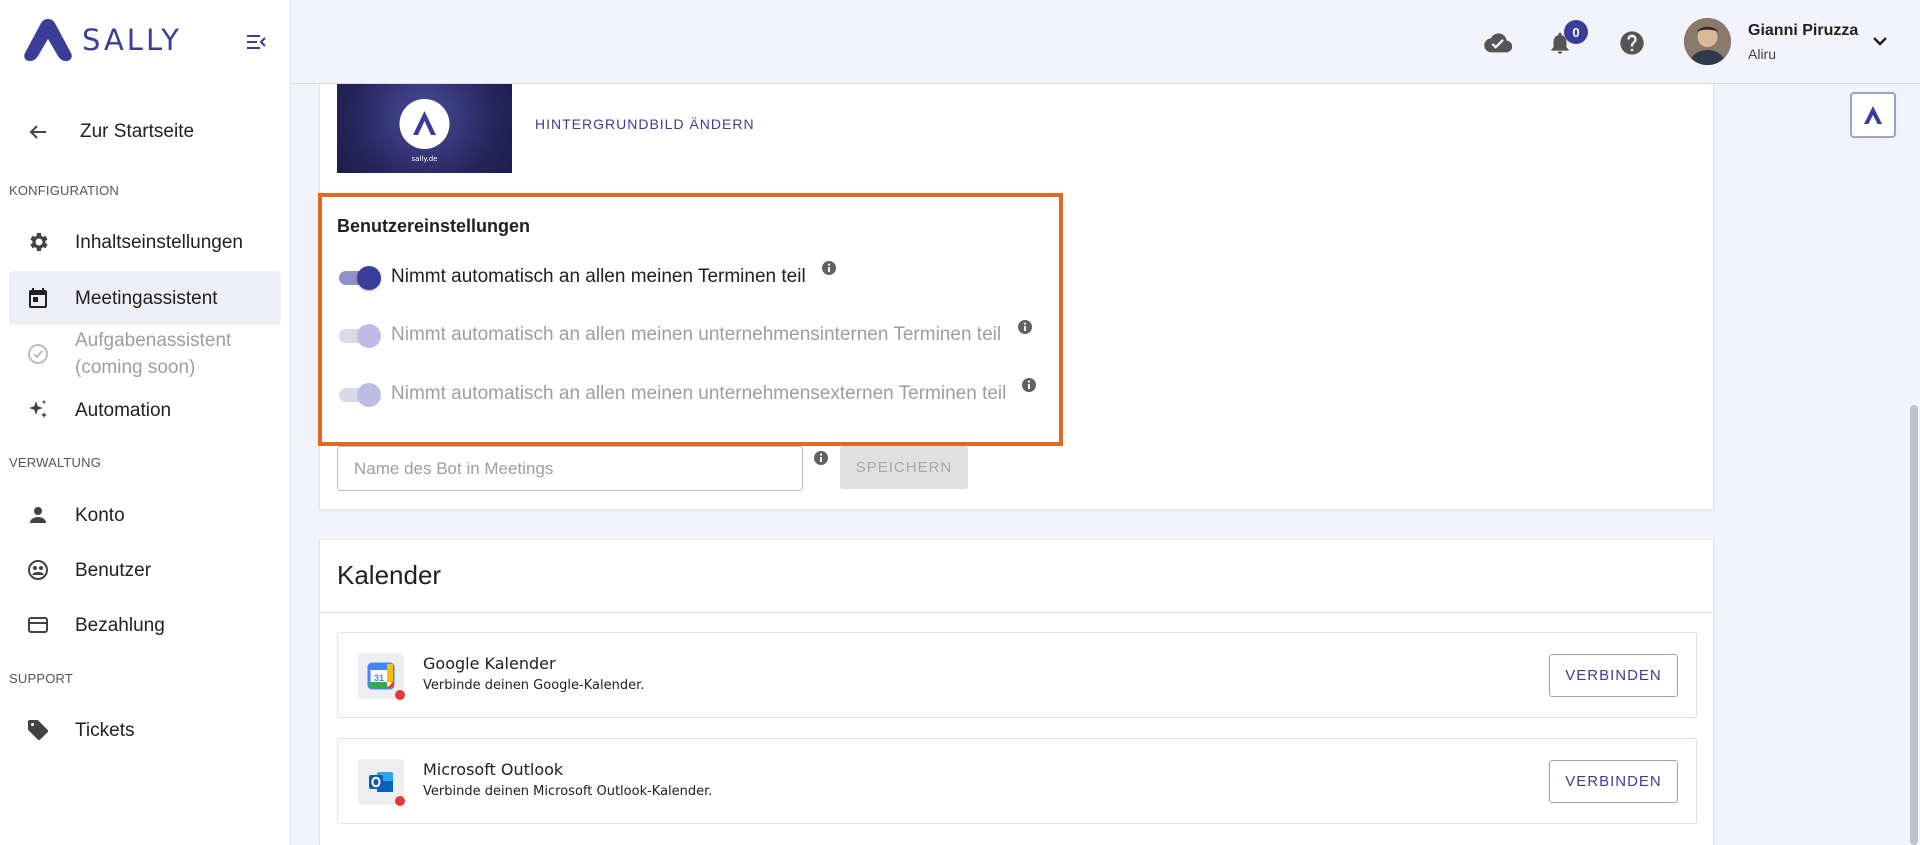 The width and height of the screenshot is (1920, 845). What do you see at coordinates (424, 131) in the screenshot?
I see `sally-logo-preview: sally.de` at bounding box center [424, 131].